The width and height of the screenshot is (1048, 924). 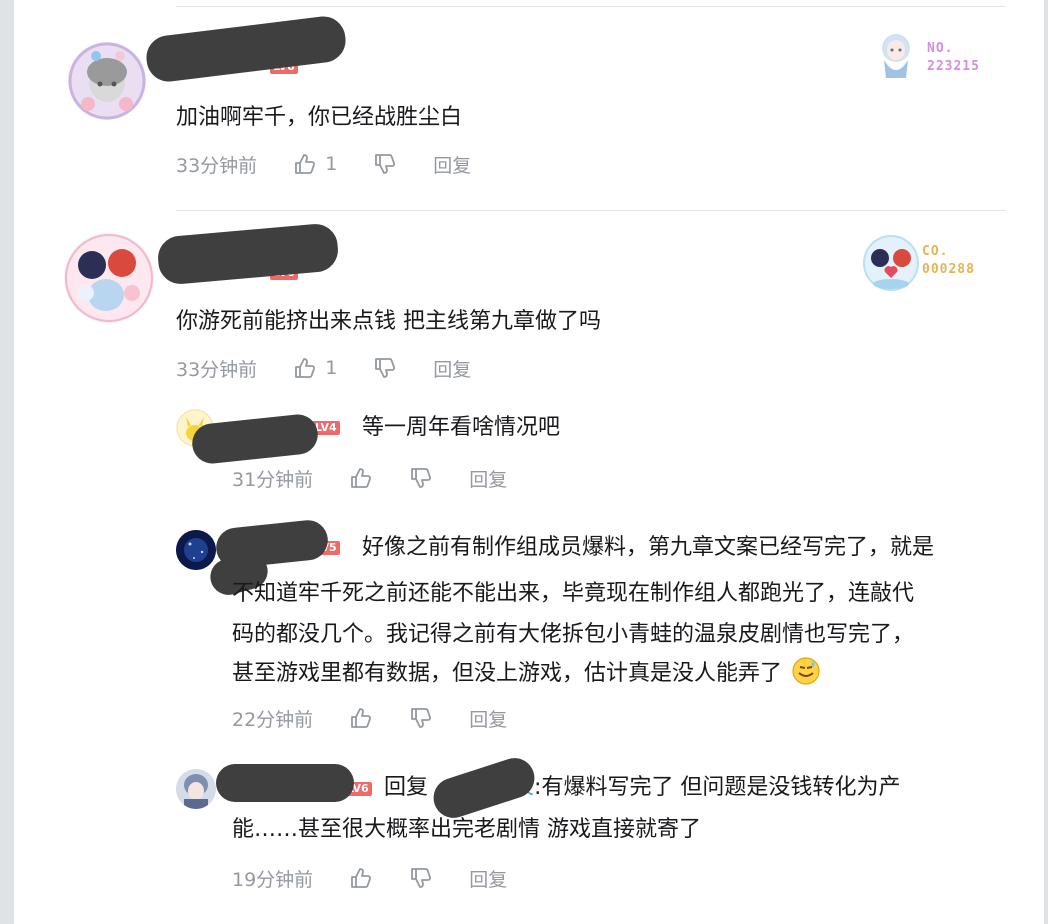 What do you see at coordinates (406, 787) in the screenshot?
I see `reply-prefix: 回复` at bounding box center [406, 787].